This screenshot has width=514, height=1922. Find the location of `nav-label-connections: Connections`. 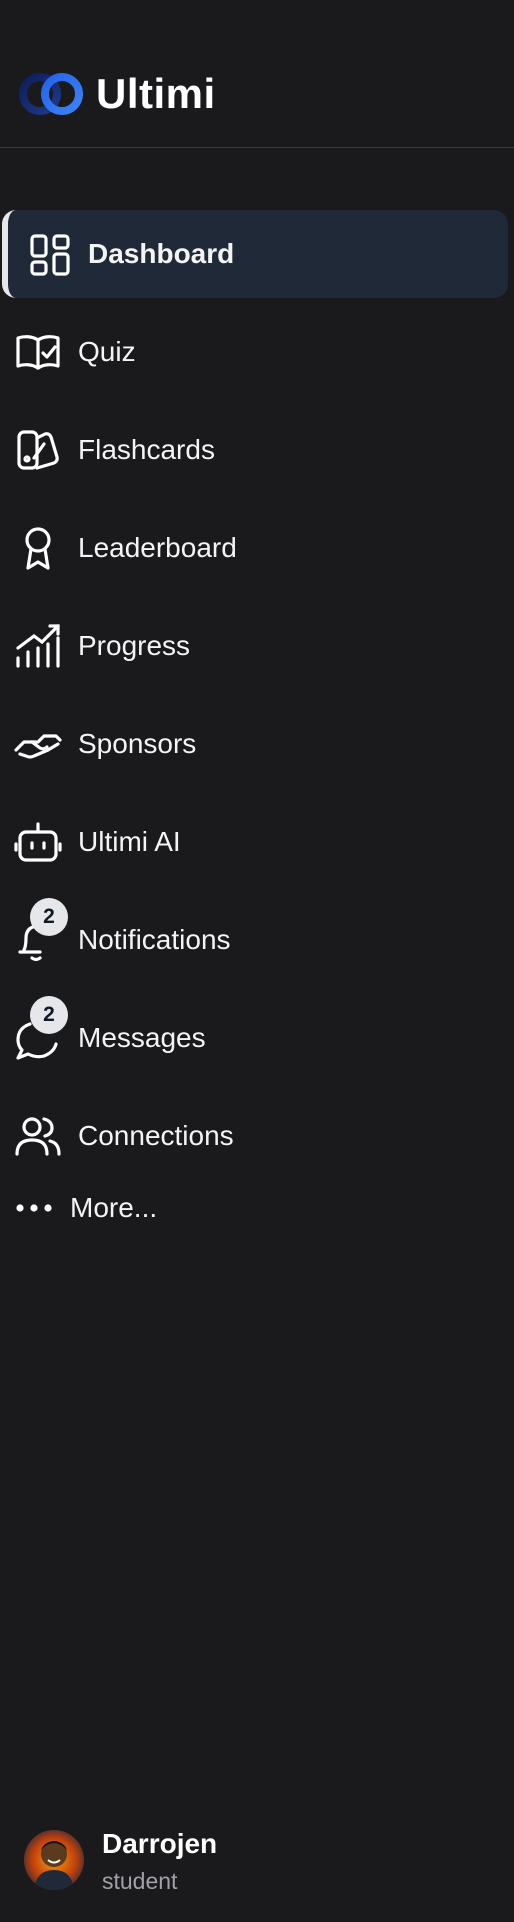

nav-label-connections: Connections is located at coordinates (156, 1135).